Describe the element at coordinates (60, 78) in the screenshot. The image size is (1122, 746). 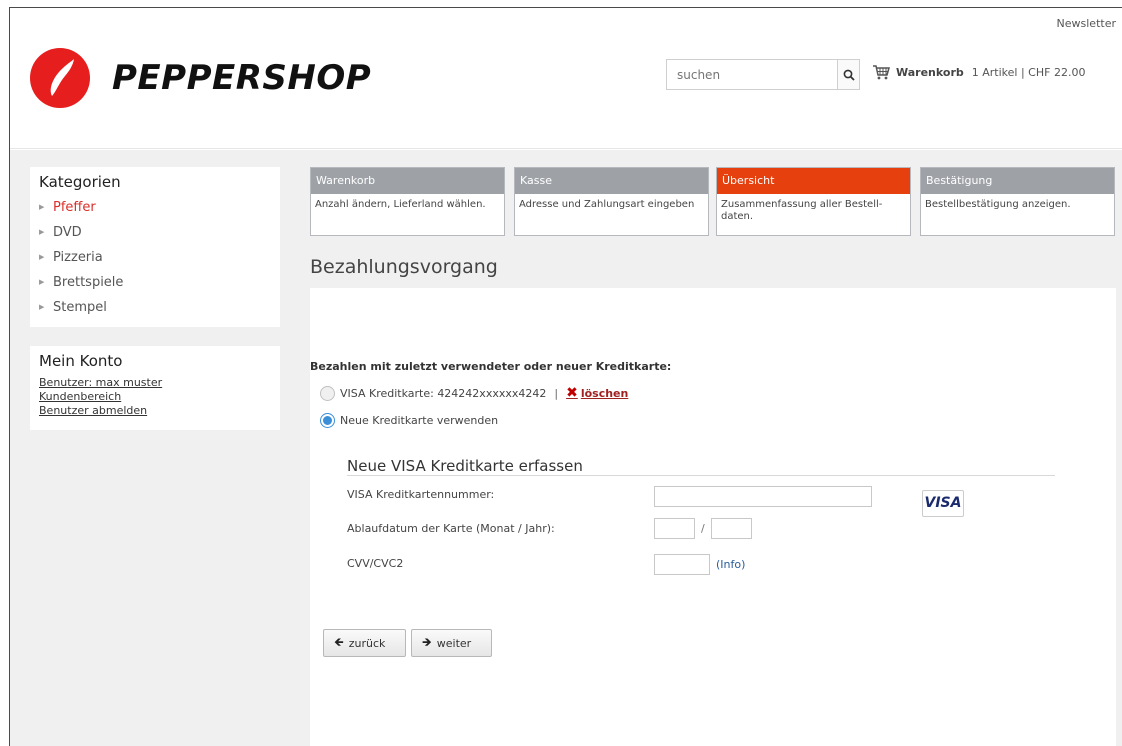
I see `pepper-logo-icon` at that location.